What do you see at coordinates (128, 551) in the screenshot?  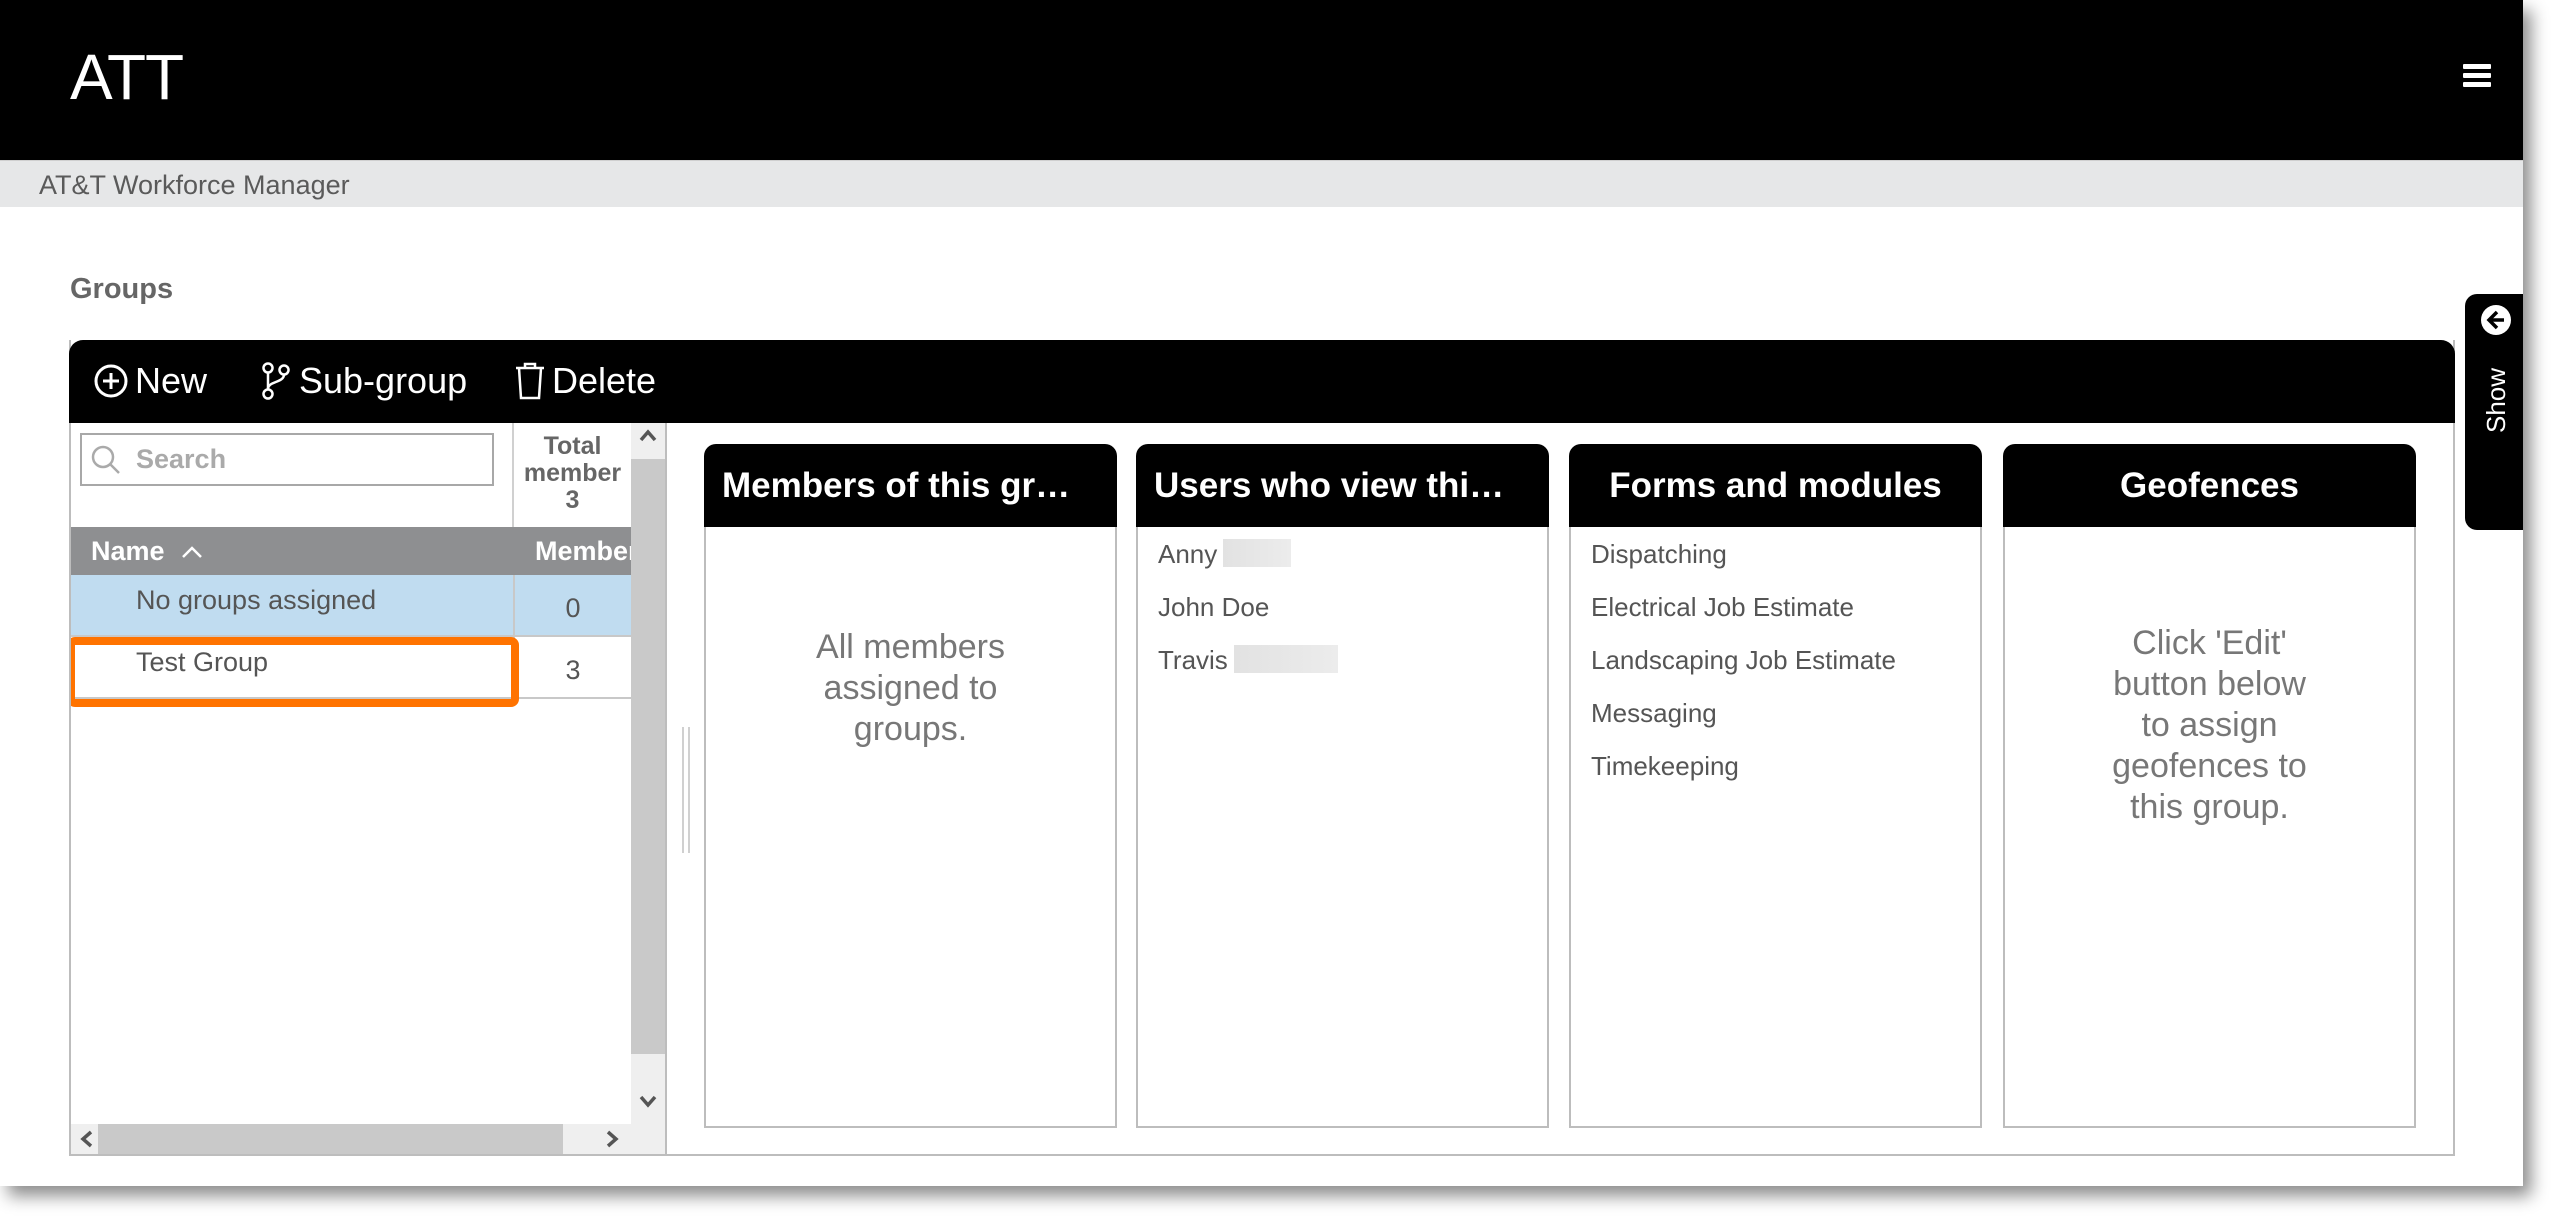 I see `column-name-label: Name` at bounding box center [128, 551].